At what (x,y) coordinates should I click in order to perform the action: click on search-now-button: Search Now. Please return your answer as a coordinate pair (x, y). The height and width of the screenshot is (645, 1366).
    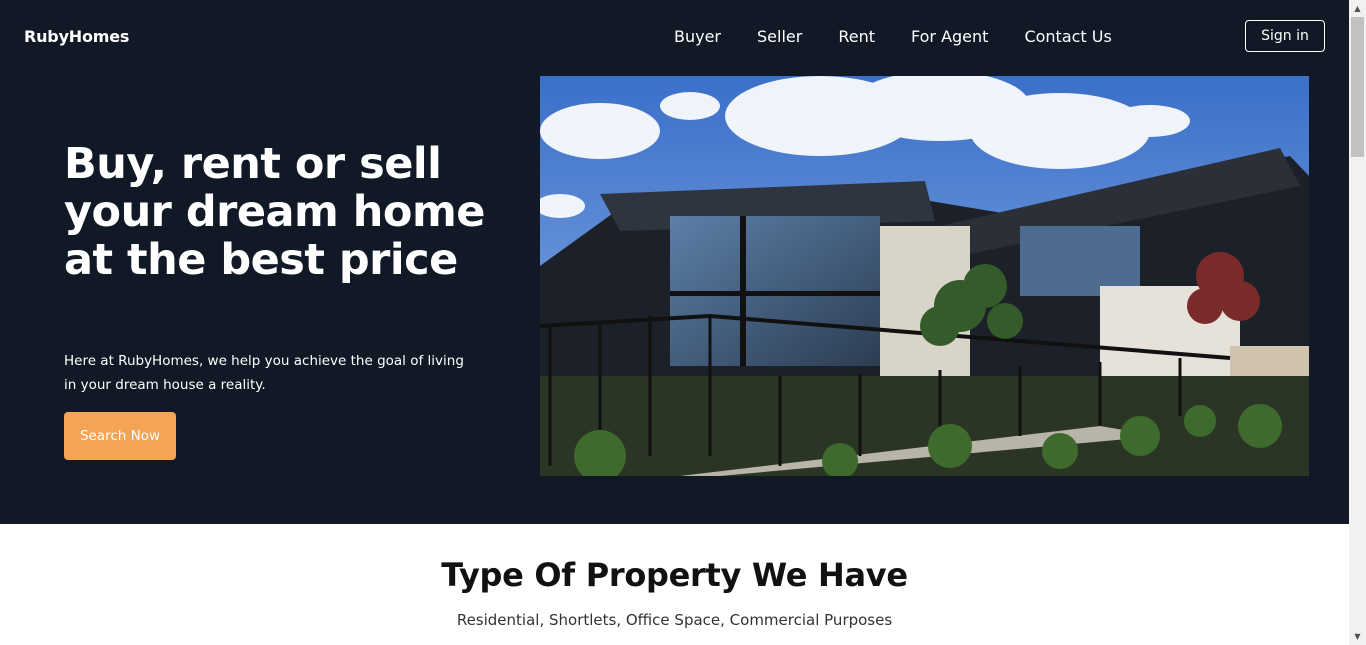
    Looking at the image, I should click on (120, 436).